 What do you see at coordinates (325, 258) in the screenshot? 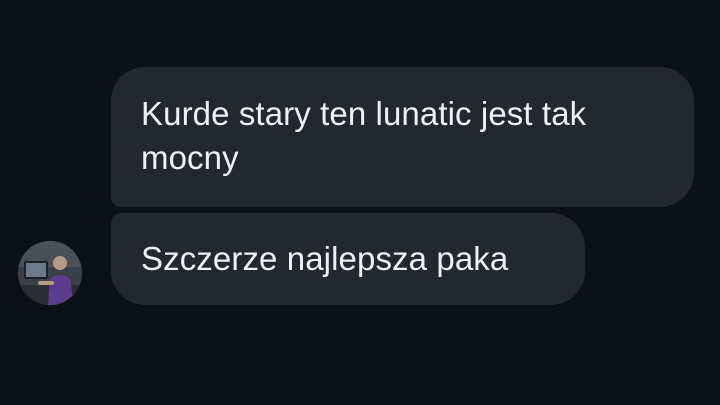
I see `message-text: Szczerze najlepsza paka` at bounding box center [325, 258].